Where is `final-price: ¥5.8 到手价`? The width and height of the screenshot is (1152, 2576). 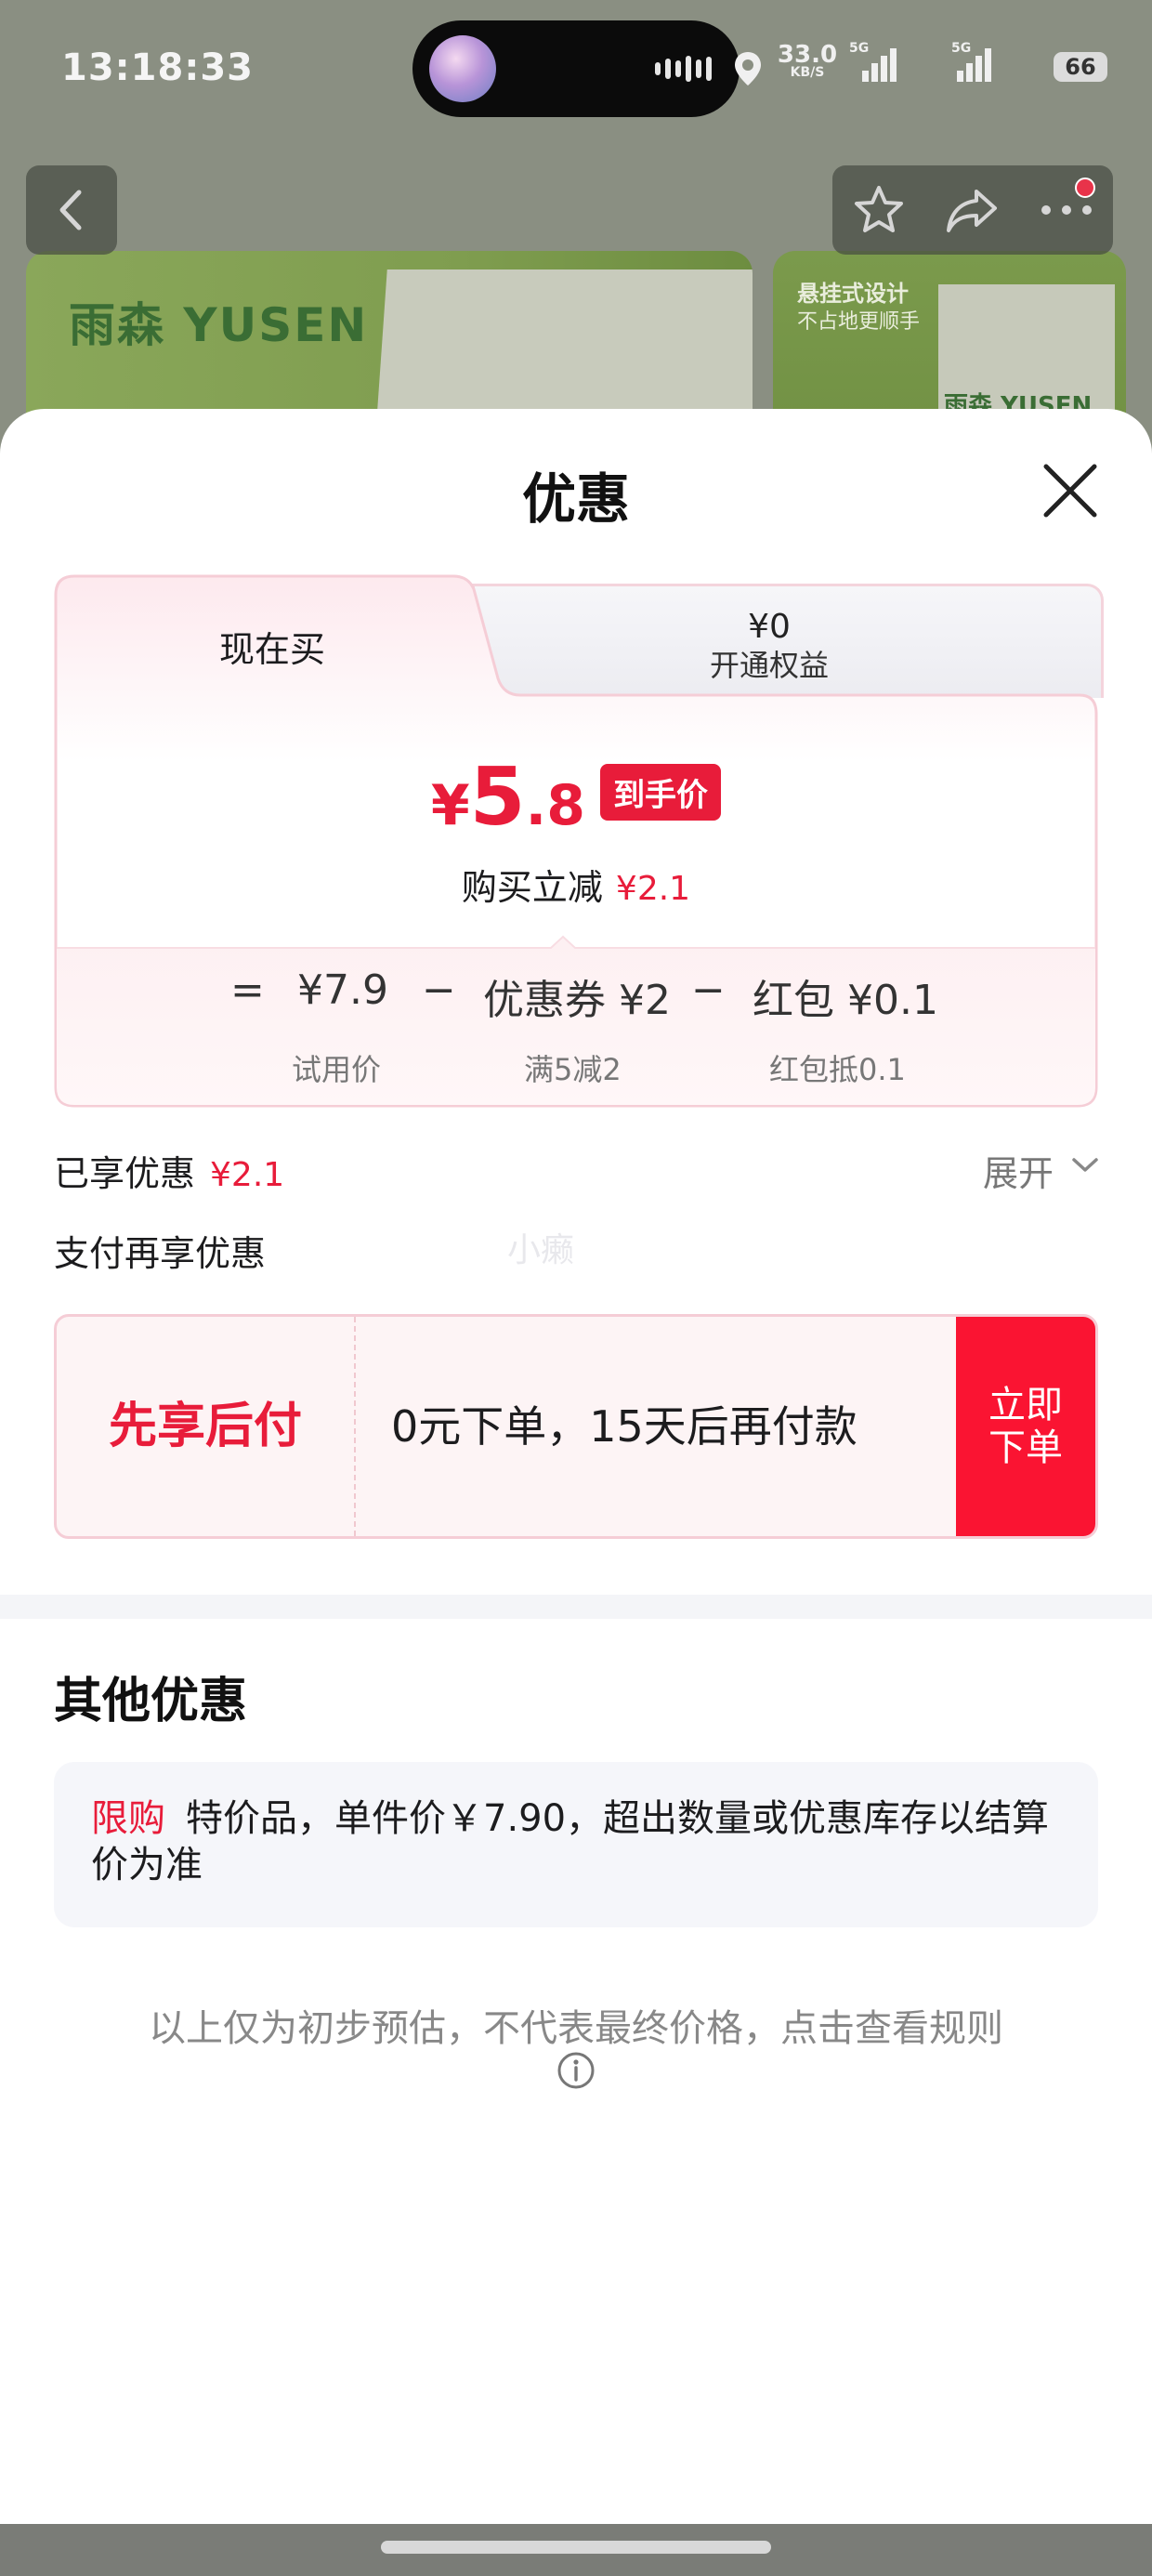
final-price: ¥5.8 到手价 is located at coordinates (576, 797).